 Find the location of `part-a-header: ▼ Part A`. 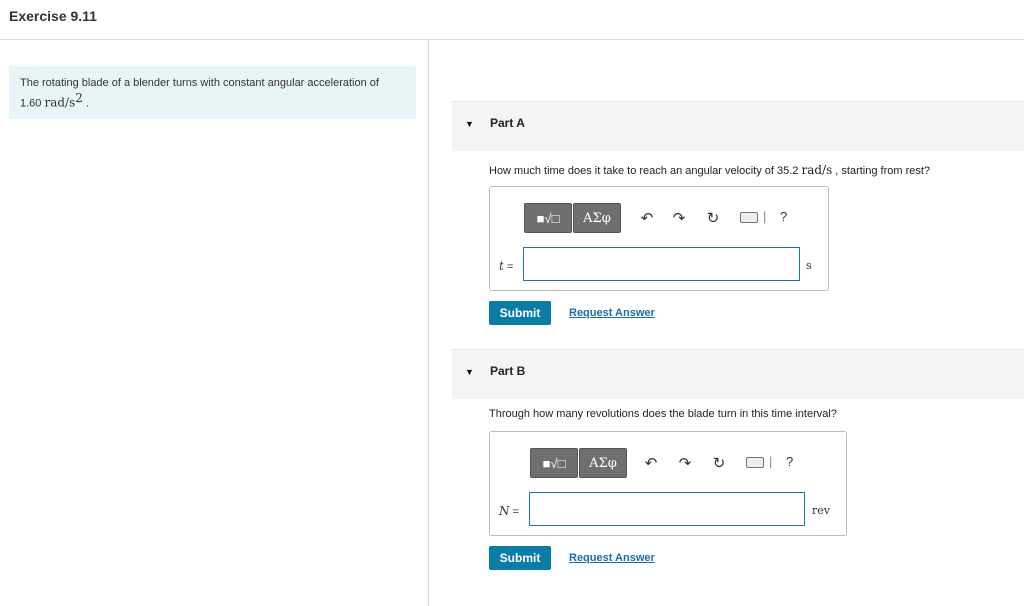

part-a-header: ▼ Part A is located at coordinates (738, 126).